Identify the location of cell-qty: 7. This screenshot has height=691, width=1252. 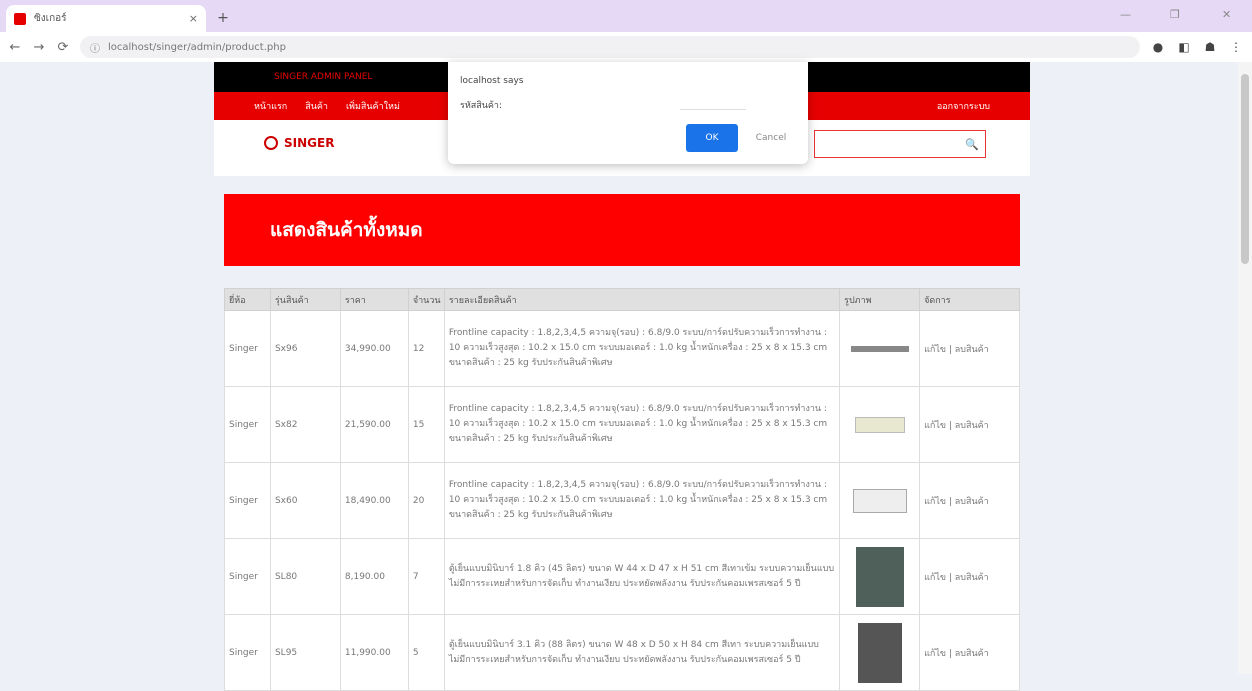
(426, 576).